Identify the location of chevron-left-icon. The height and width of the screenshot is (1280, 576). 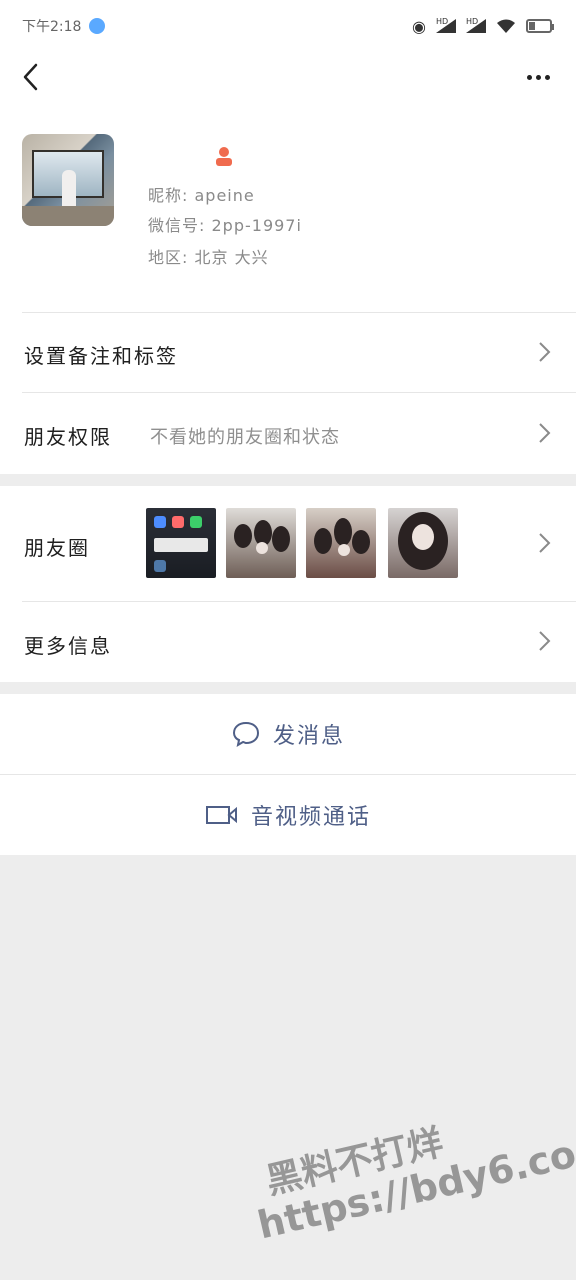
(30, 77).